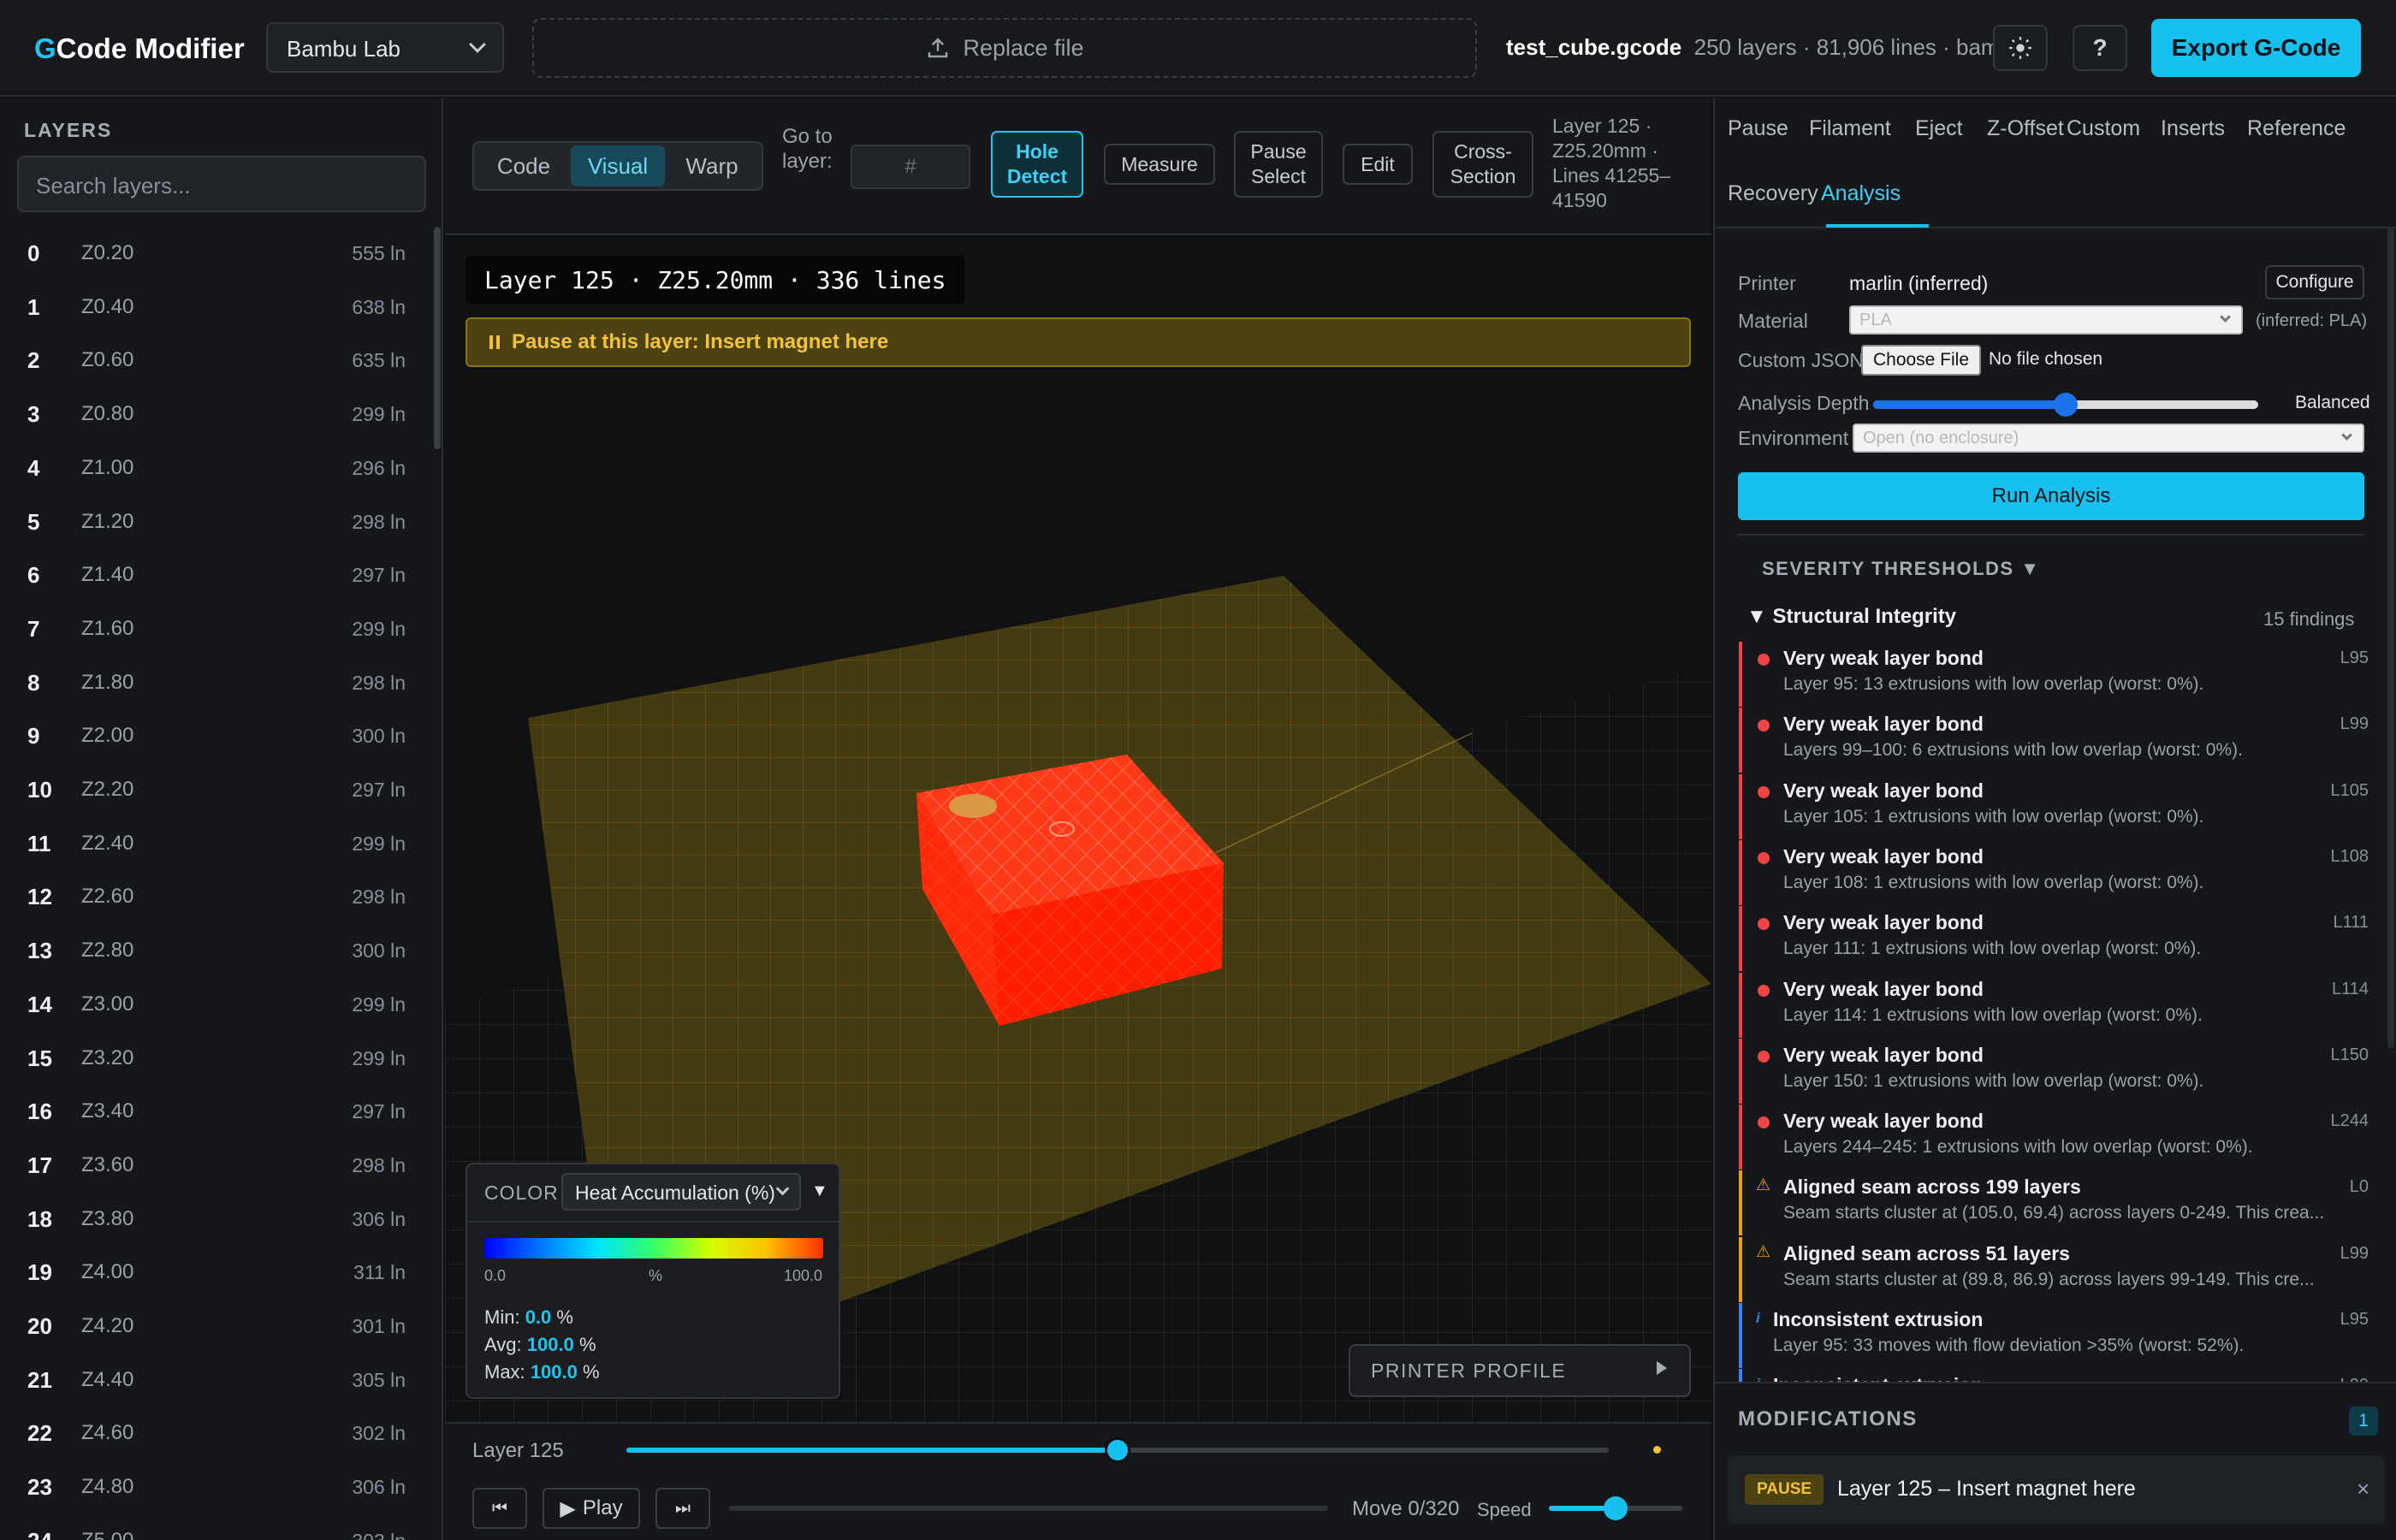 Image resolution: width=2396 pixels, height=1540 pixels. What do you see at coordinates (214, 1272) in the screenshot?
I see `layer-row: 19 Z4.00 311 ln` at bounding box center [214, 1272].